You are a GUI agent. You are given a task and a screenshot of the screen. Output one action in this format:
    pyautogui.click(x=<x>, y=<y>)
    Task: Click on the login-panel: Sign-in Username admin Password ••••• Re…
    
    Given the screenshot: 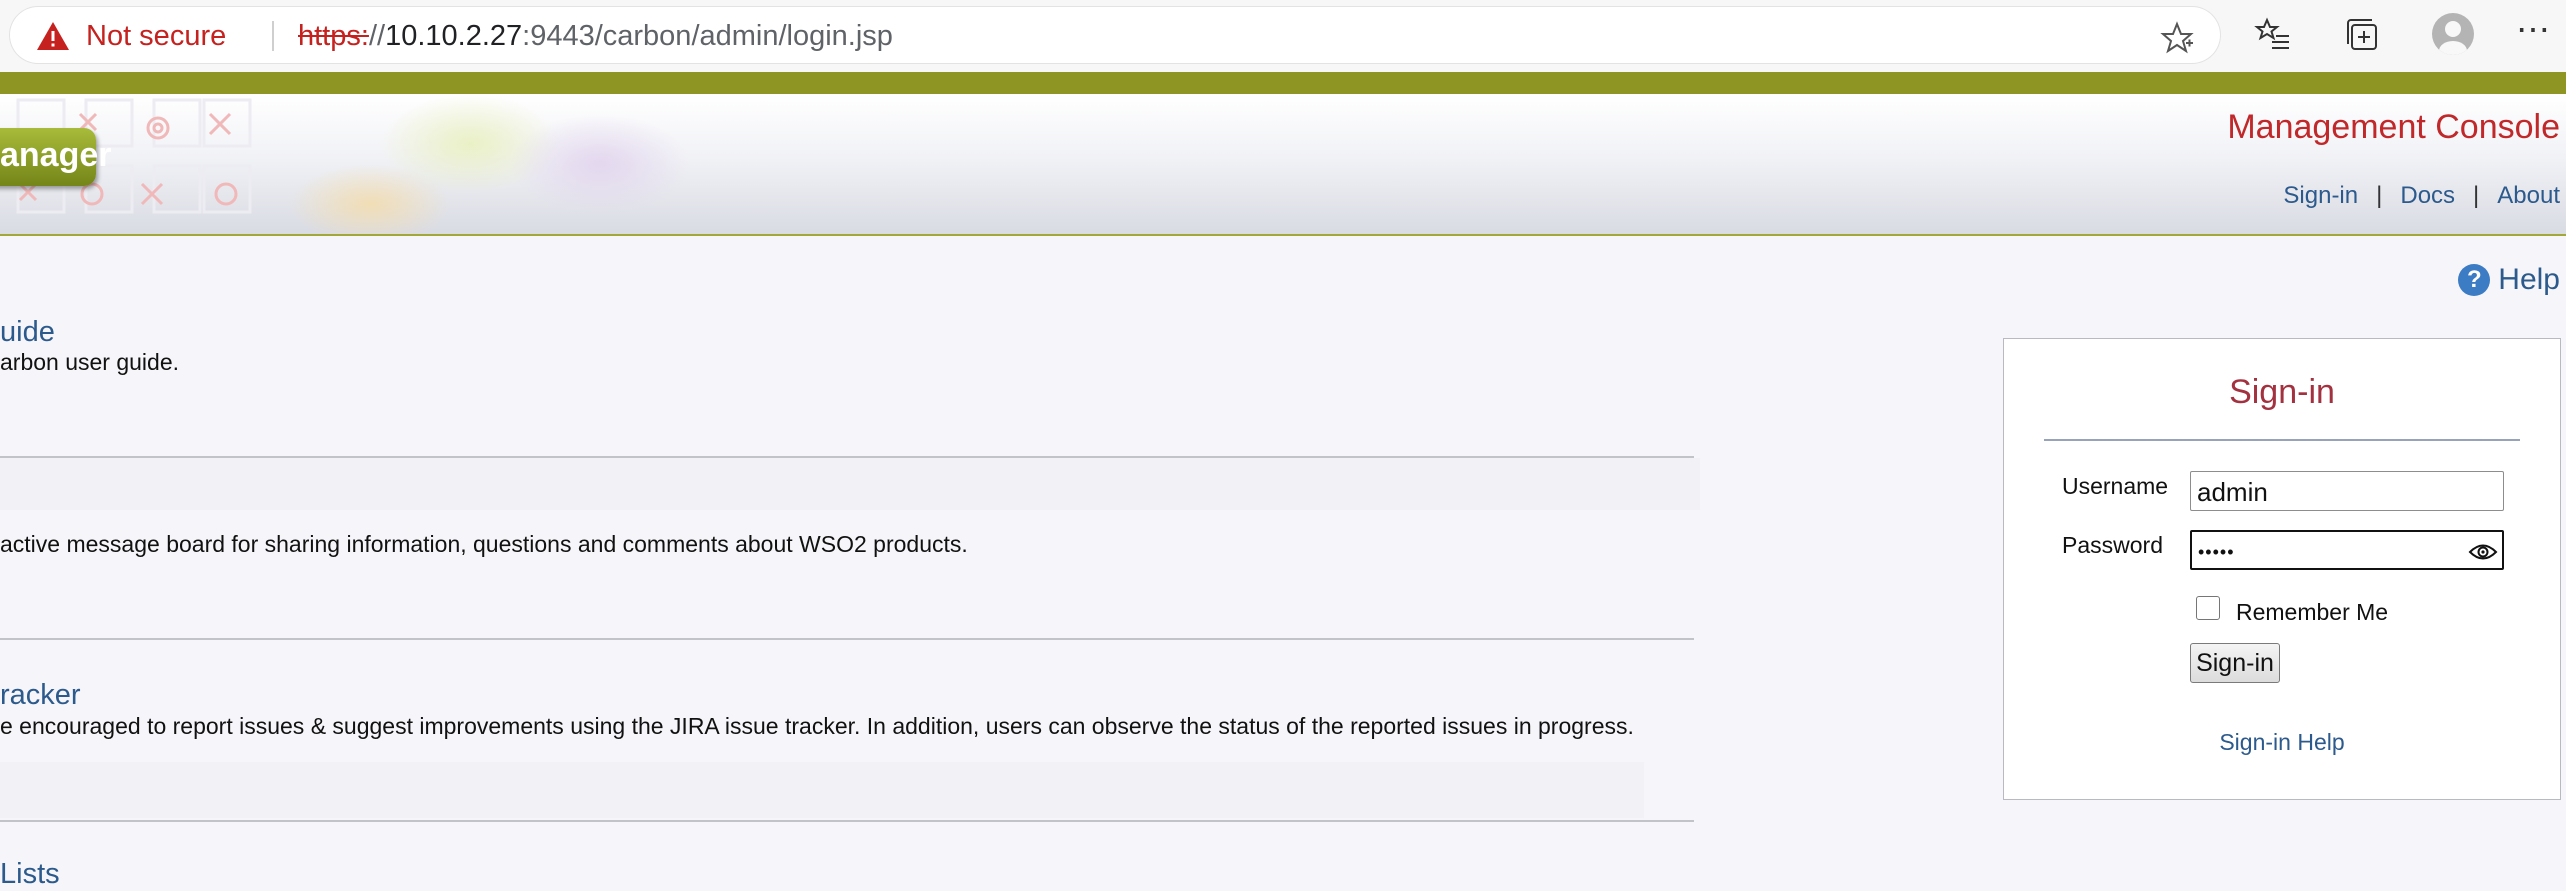 What is the action you would take?
    pyautogui.click(x=2282, y=569)
    